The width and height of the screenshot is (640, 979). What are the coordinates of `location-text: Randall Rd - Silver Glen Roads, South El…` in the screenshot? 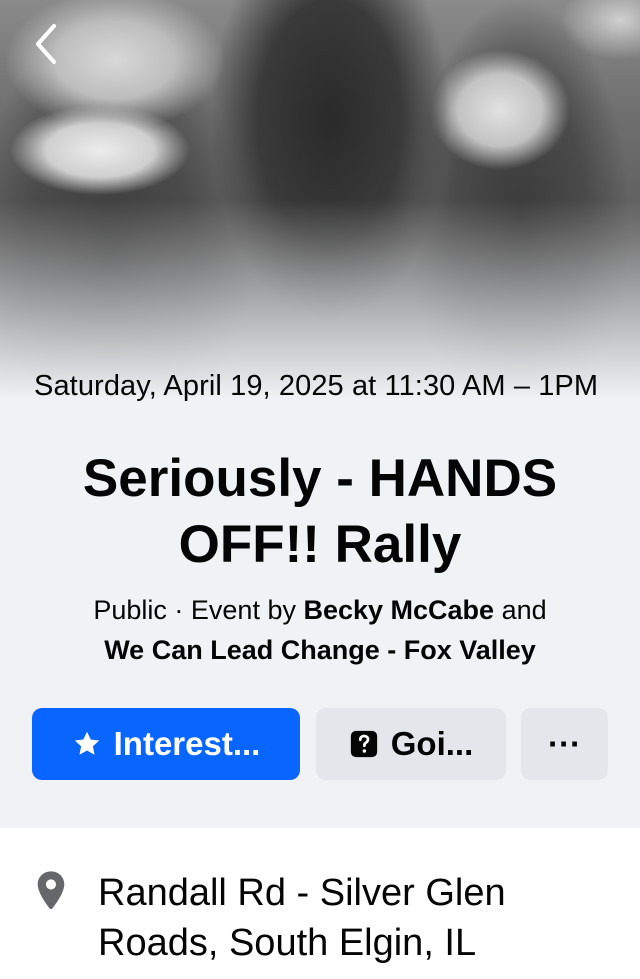 It's located at (302, 918).